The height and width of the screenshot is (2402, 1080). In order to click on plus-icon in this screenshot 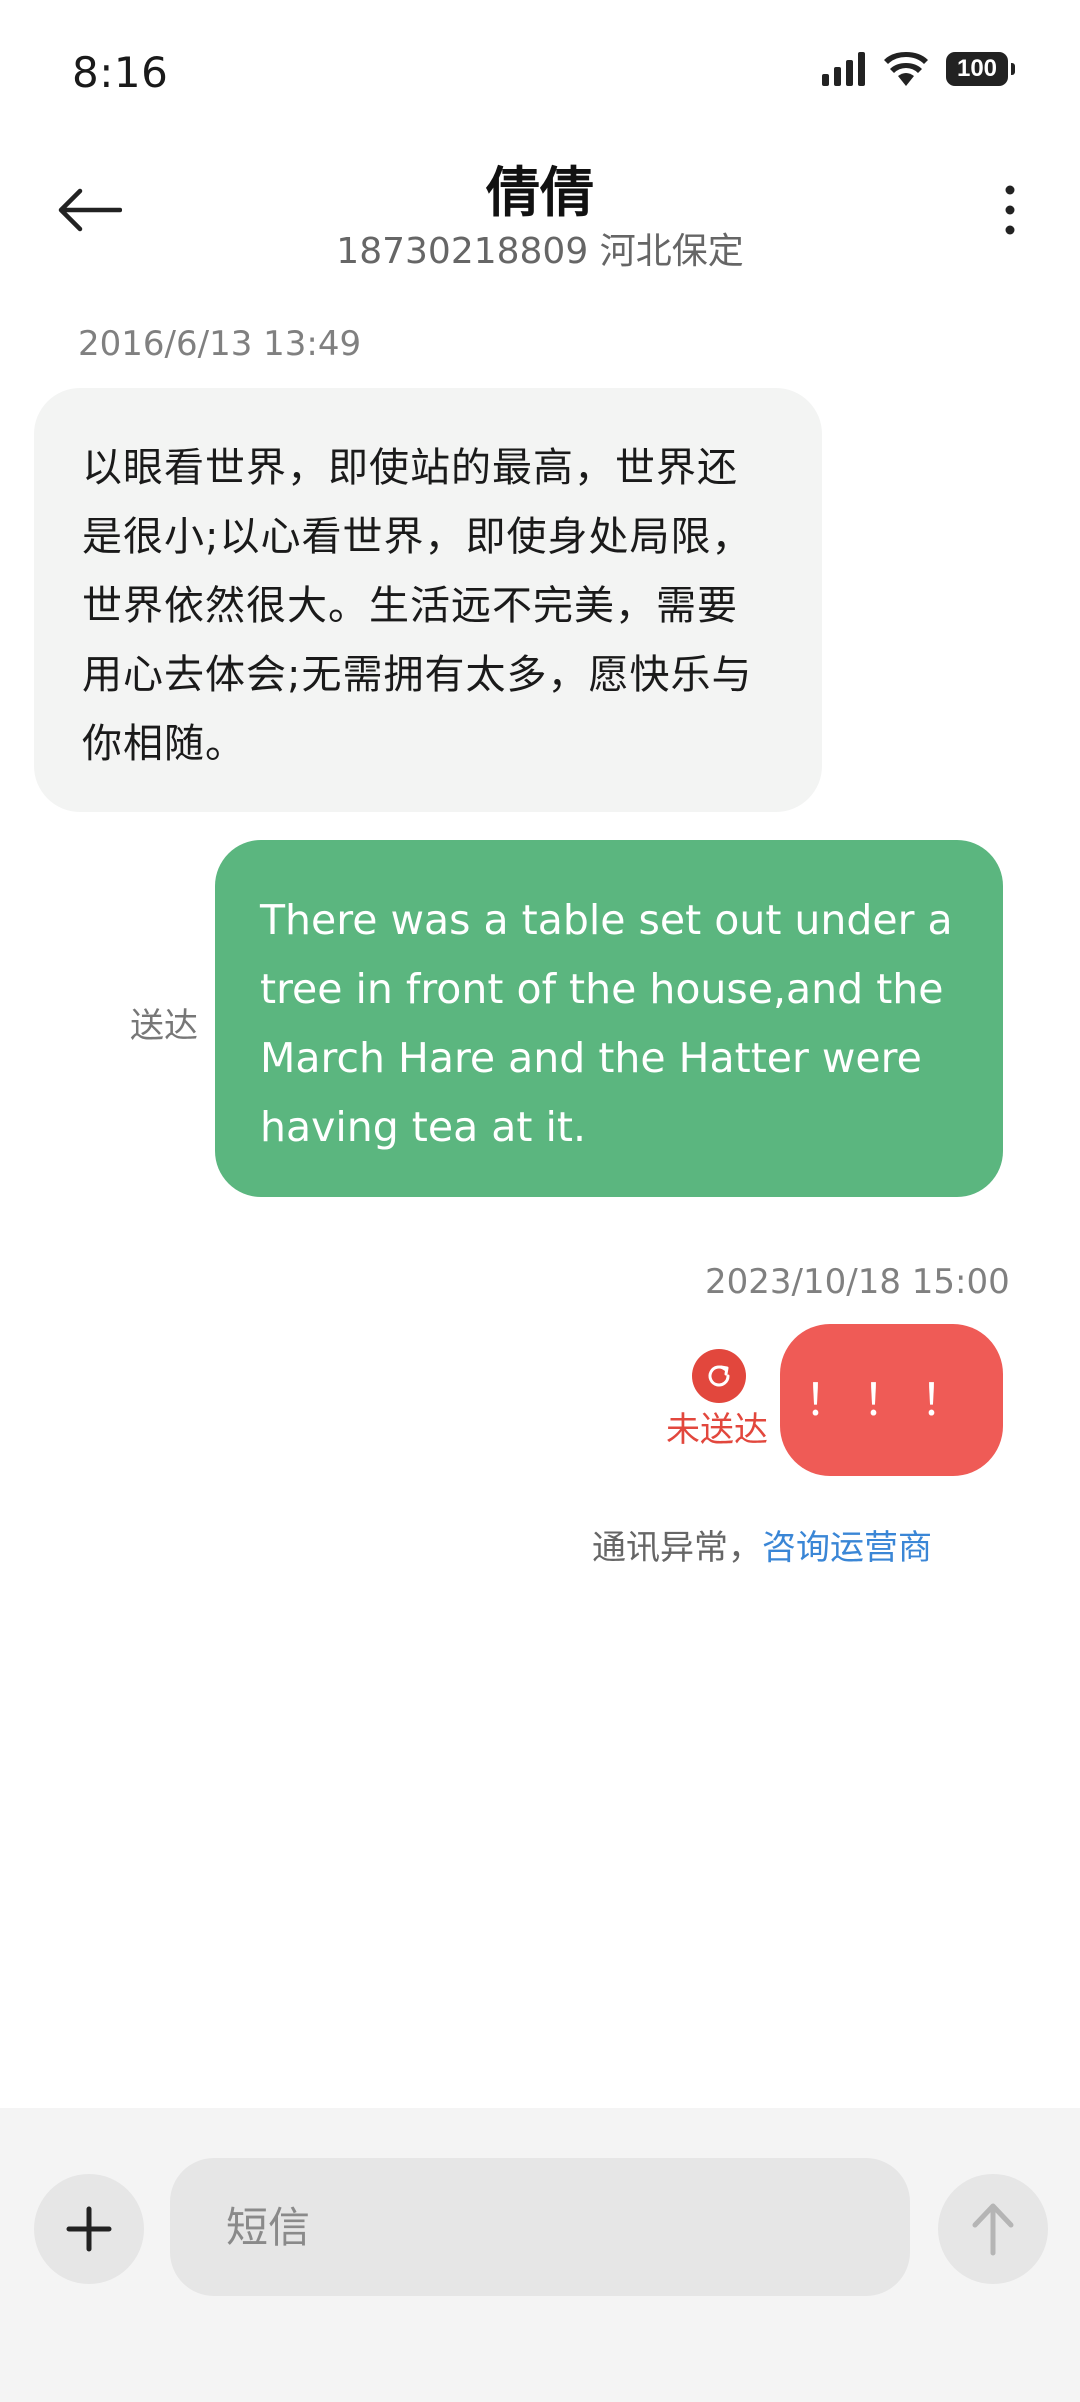, I will do `click(89, 2229)`.